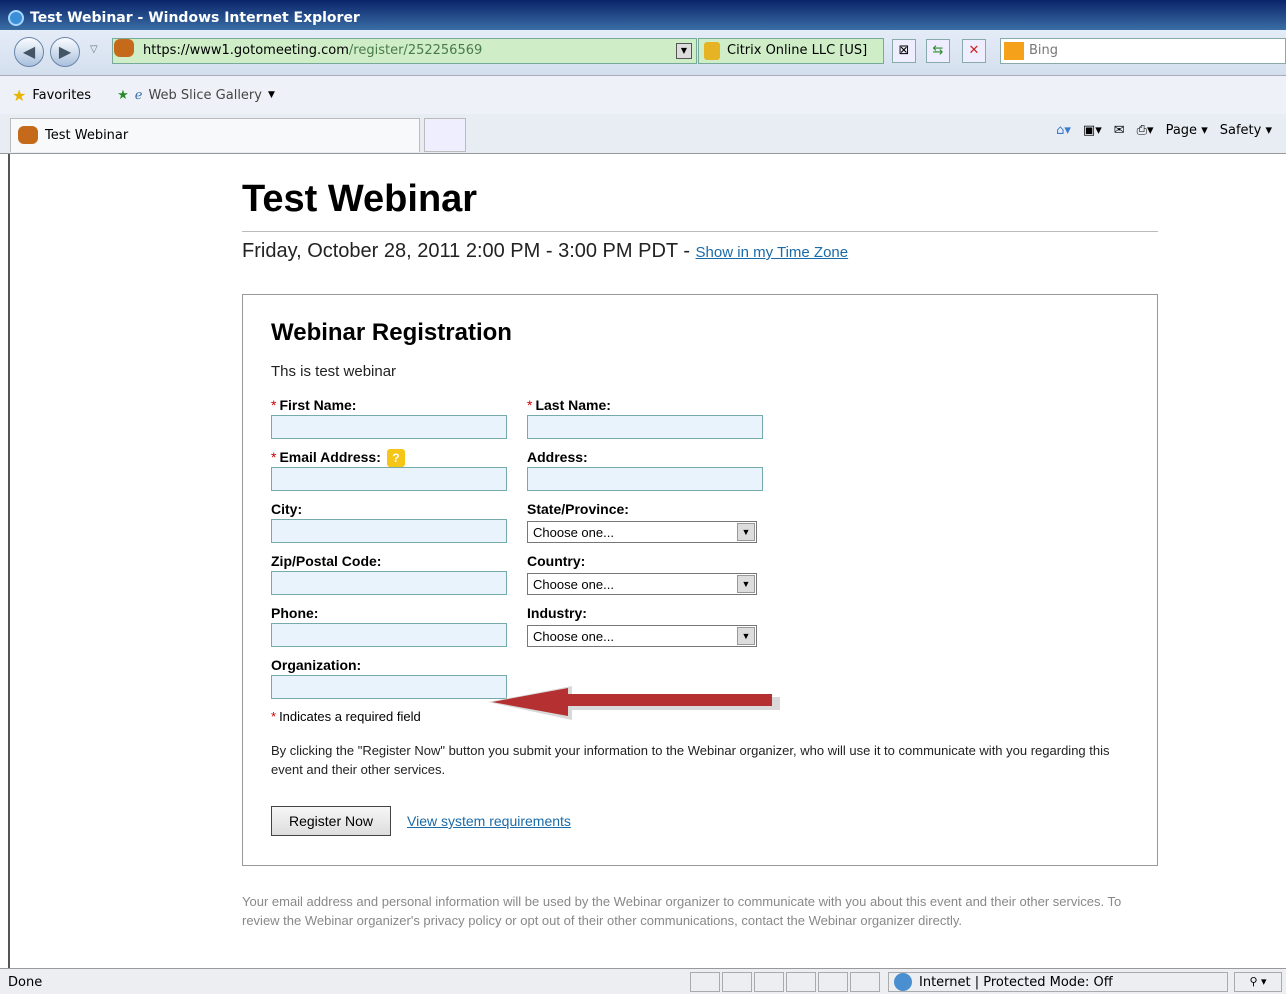 The image size is (1286, 994). What do you see at coordinates (712, 51) in the screenshot?
I see `lock-icon` at bounding box center [712, 51].